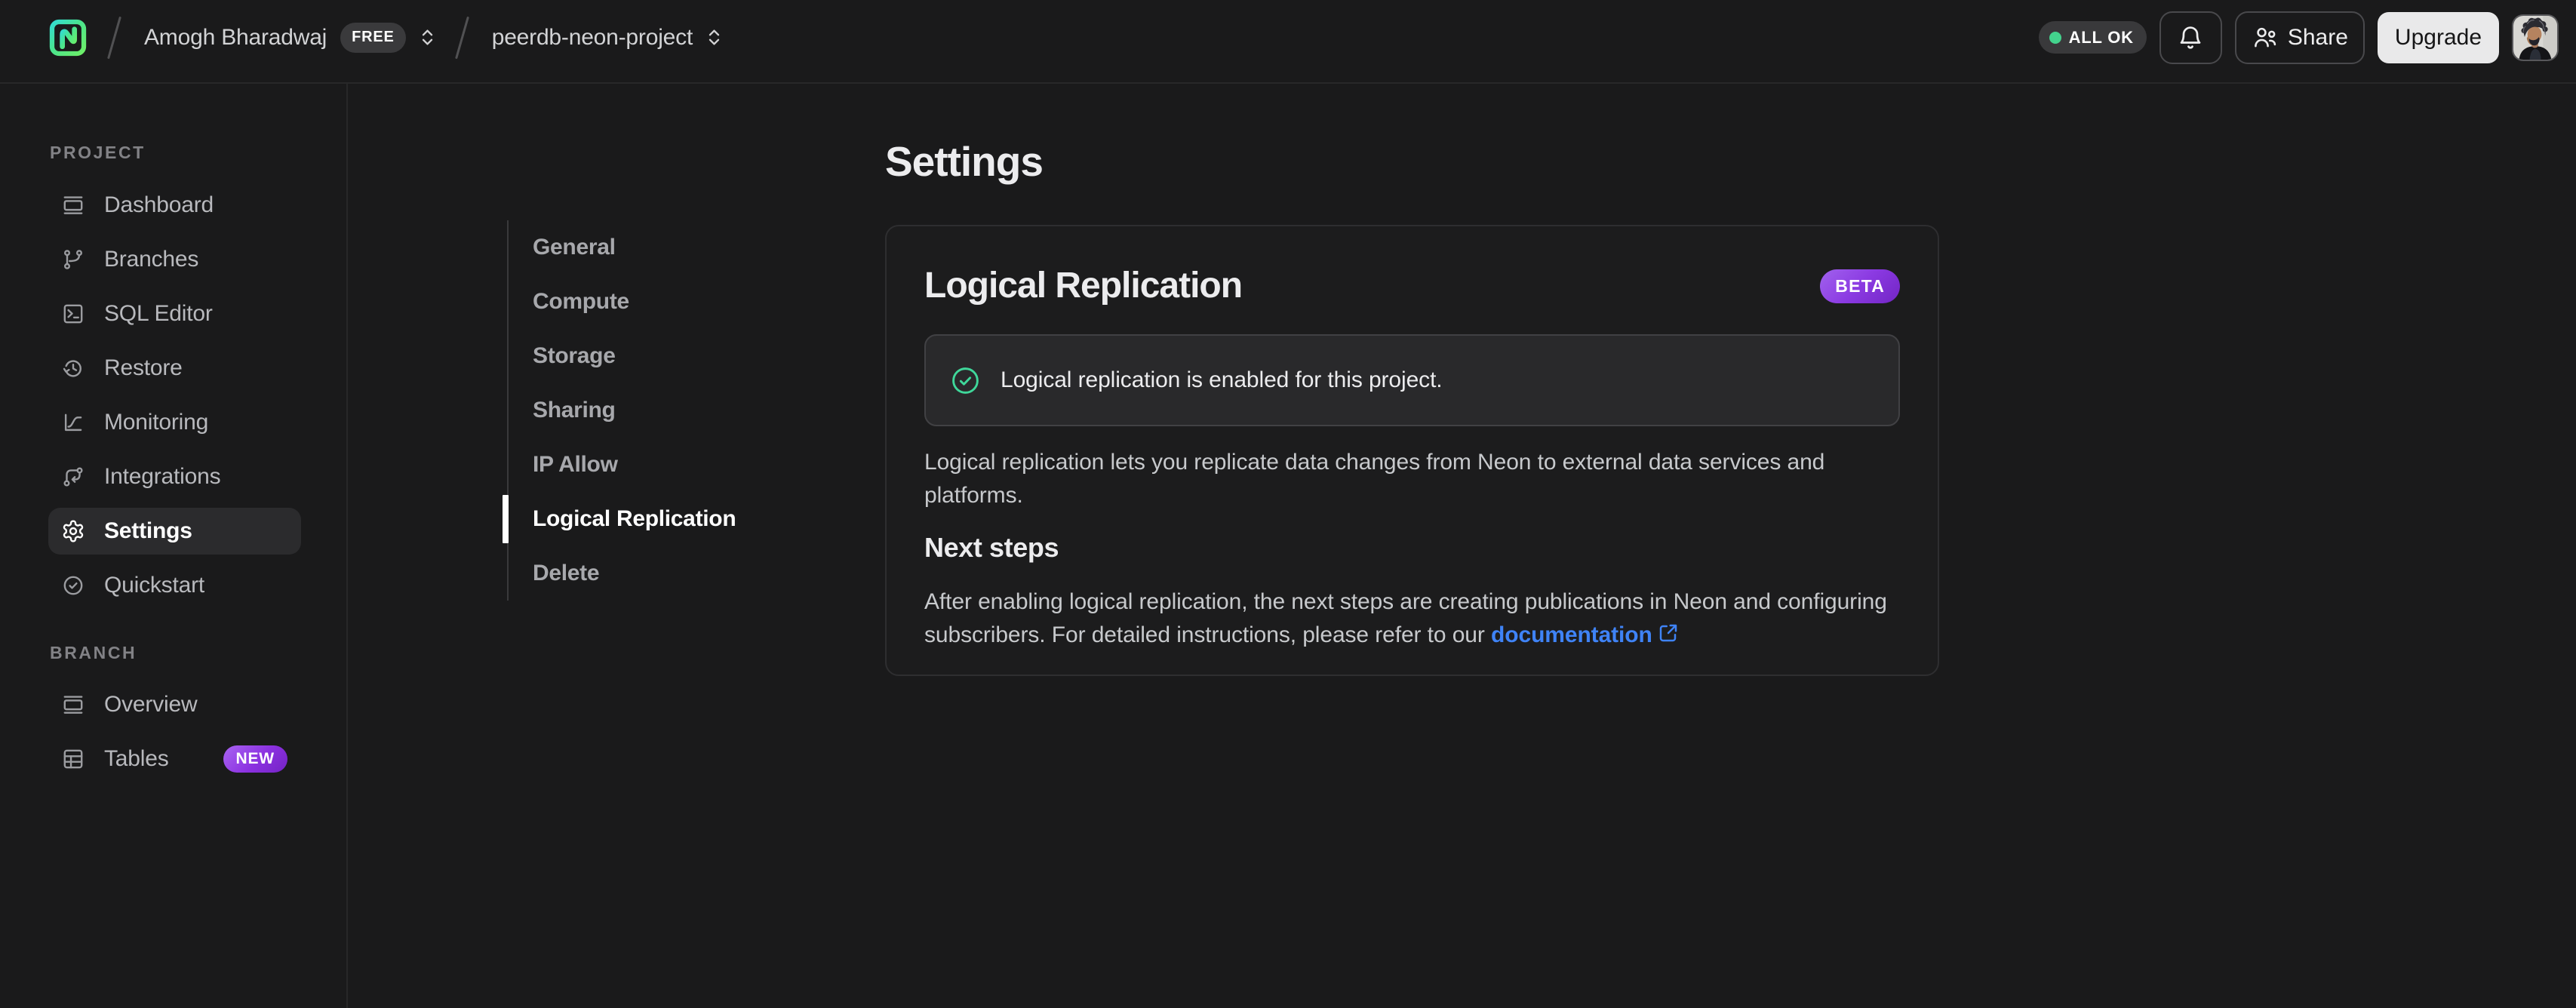 The height and width of the screenshot is (1008, 2576). What do you see at coordinates (68, 37) in the screenshot?
I see `neon-logo` at bounding box center [68, 37].